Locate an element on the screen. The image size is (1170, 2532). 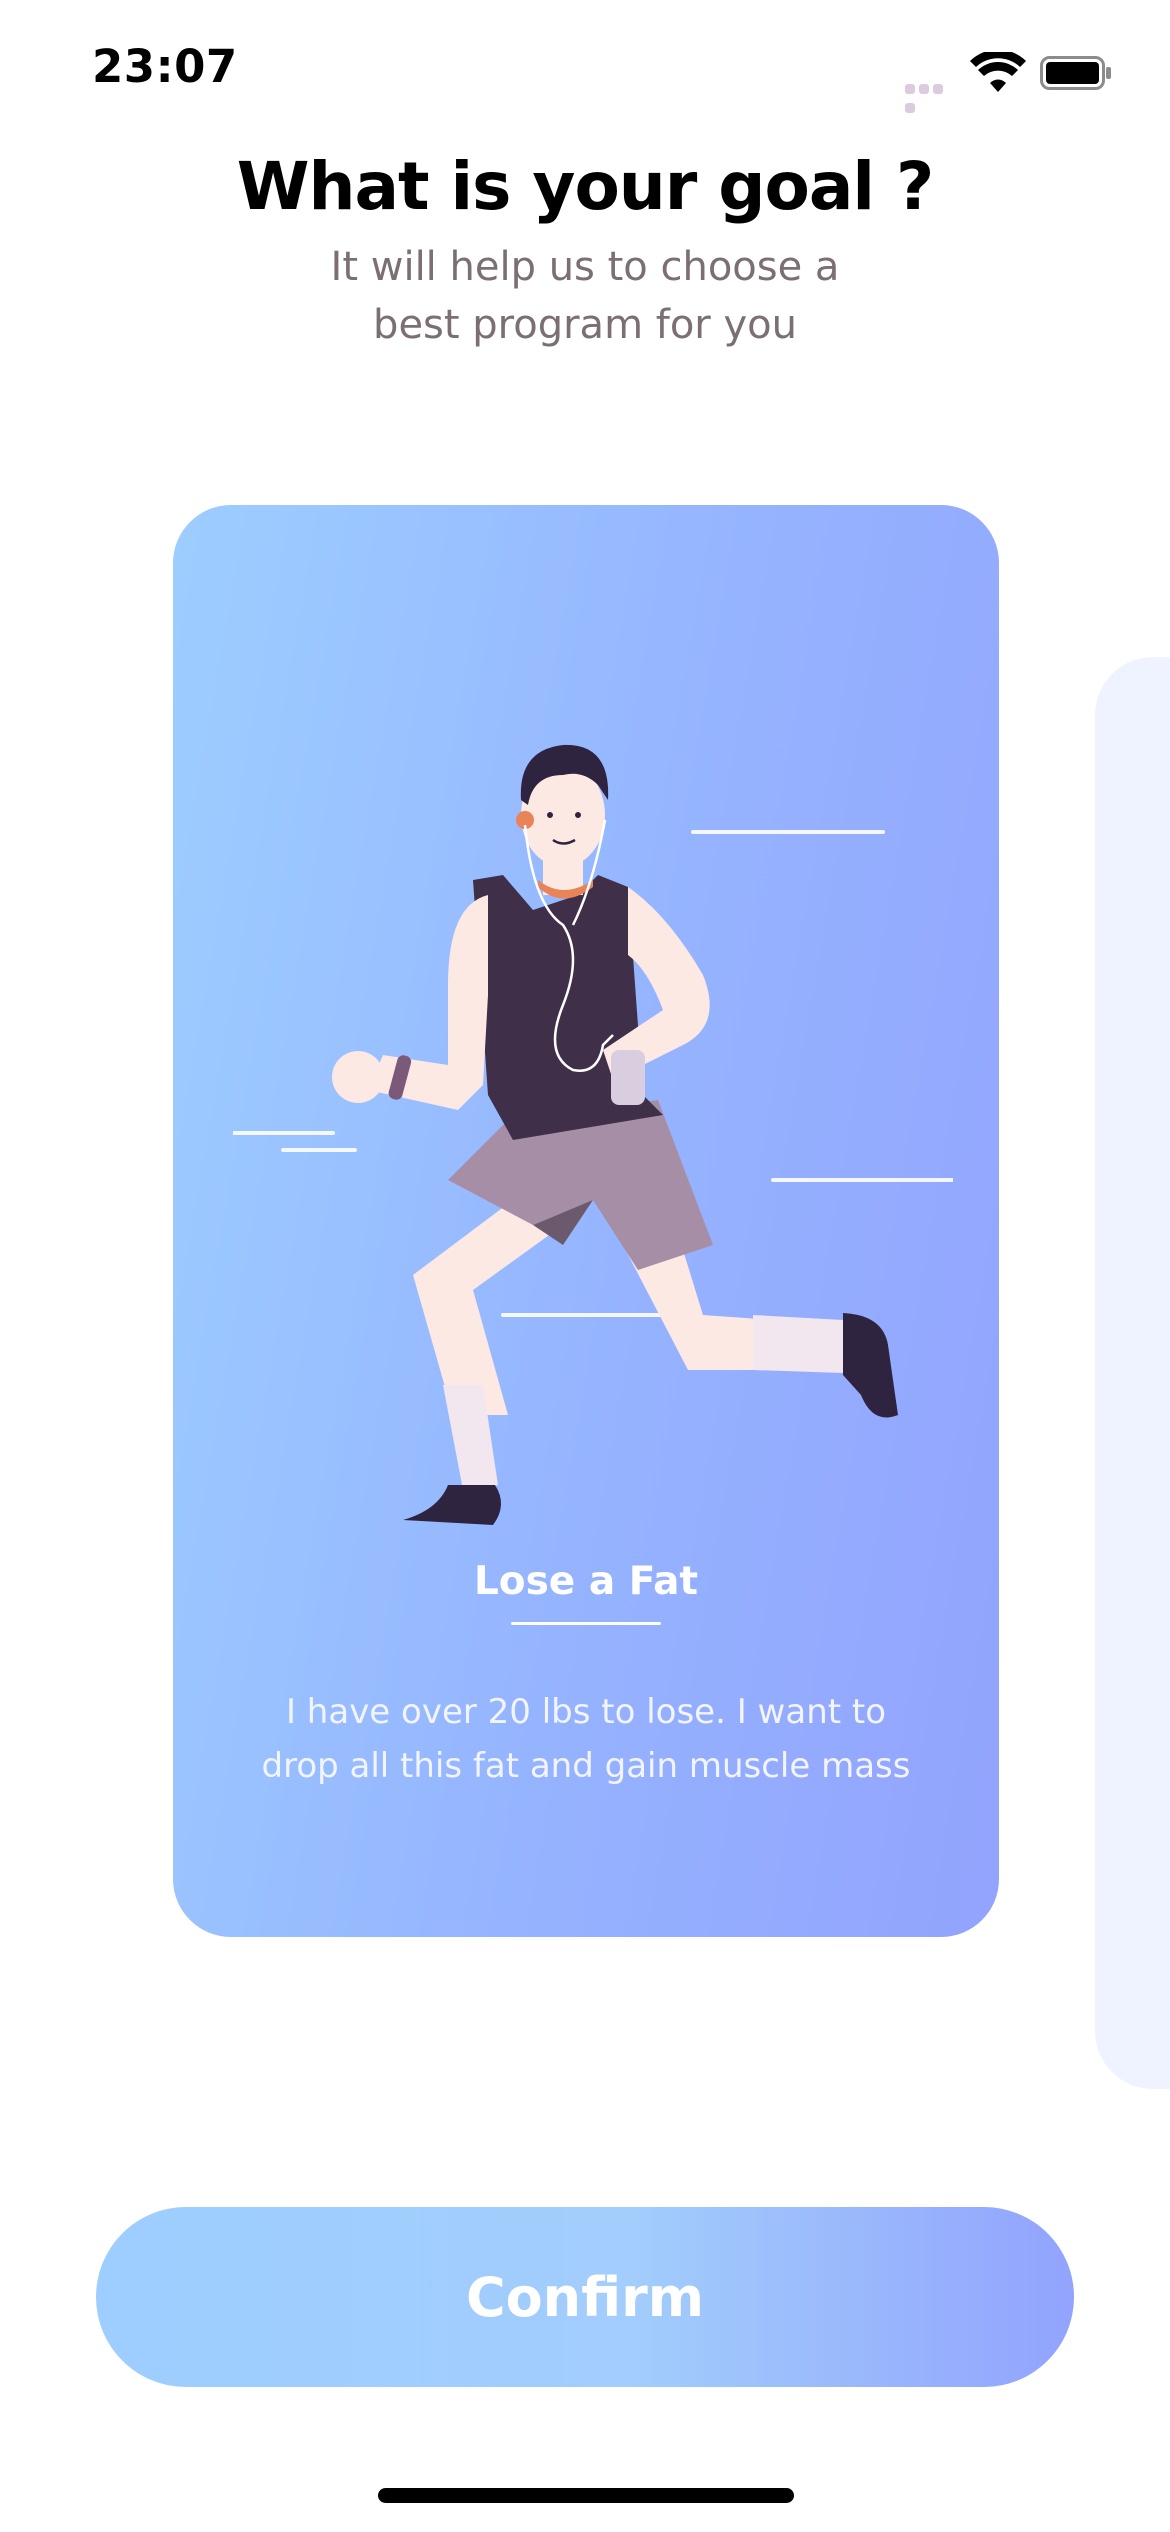
confirm-button: Confirm is located at coordinates (585, 2297).